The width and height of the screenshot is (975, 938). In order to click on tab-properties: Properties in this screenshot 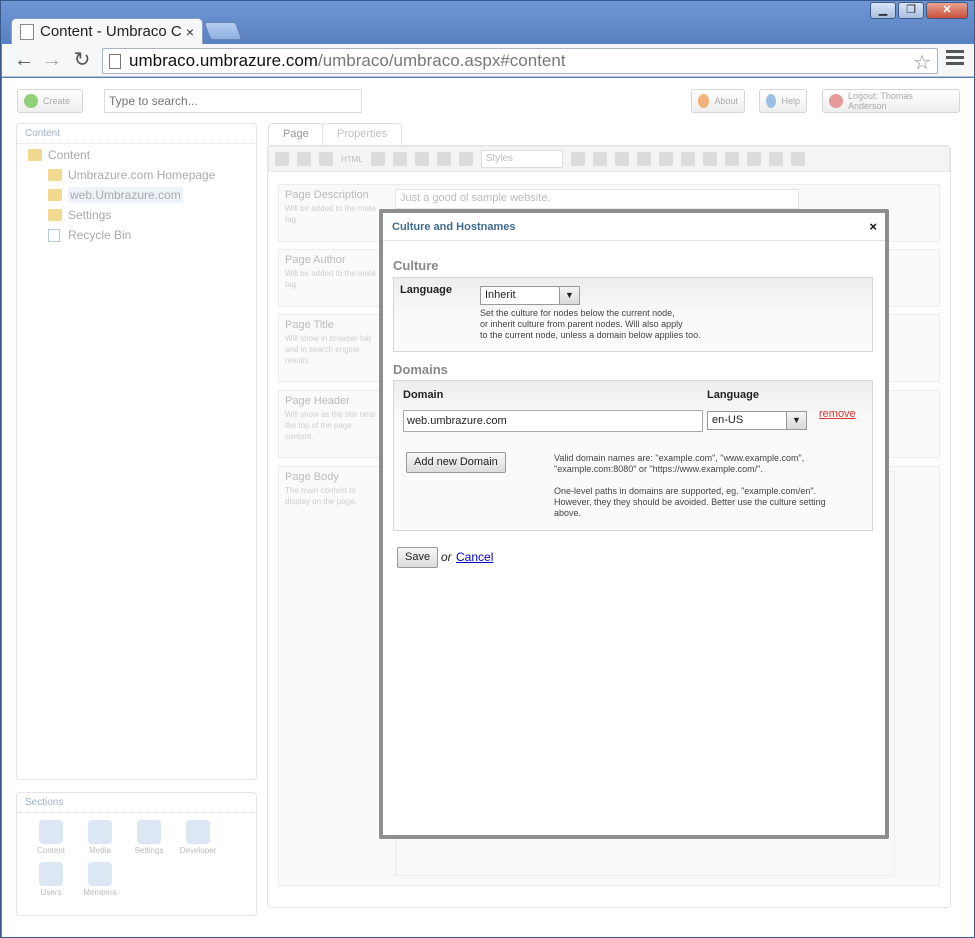, I will do `click(362, 134)`.